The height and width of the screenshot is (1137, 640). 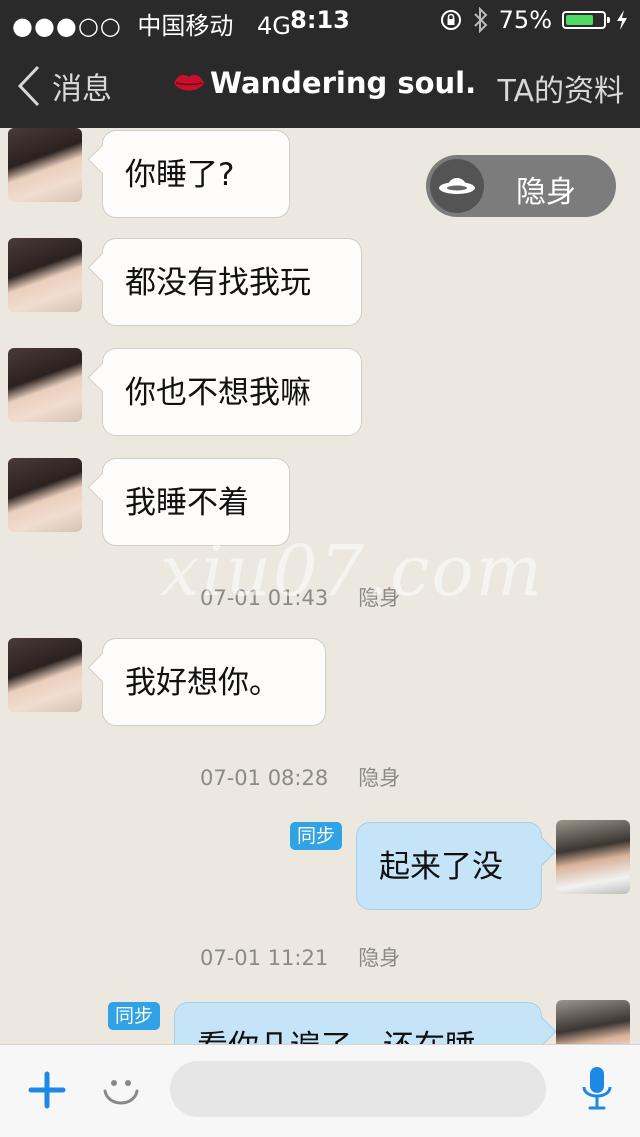 What do you see at coordinates (358, 1023) in the screenshot?
I see `message-bubble-sent: 看你几遍了，还在睡` at bounding box center [358, 1023].